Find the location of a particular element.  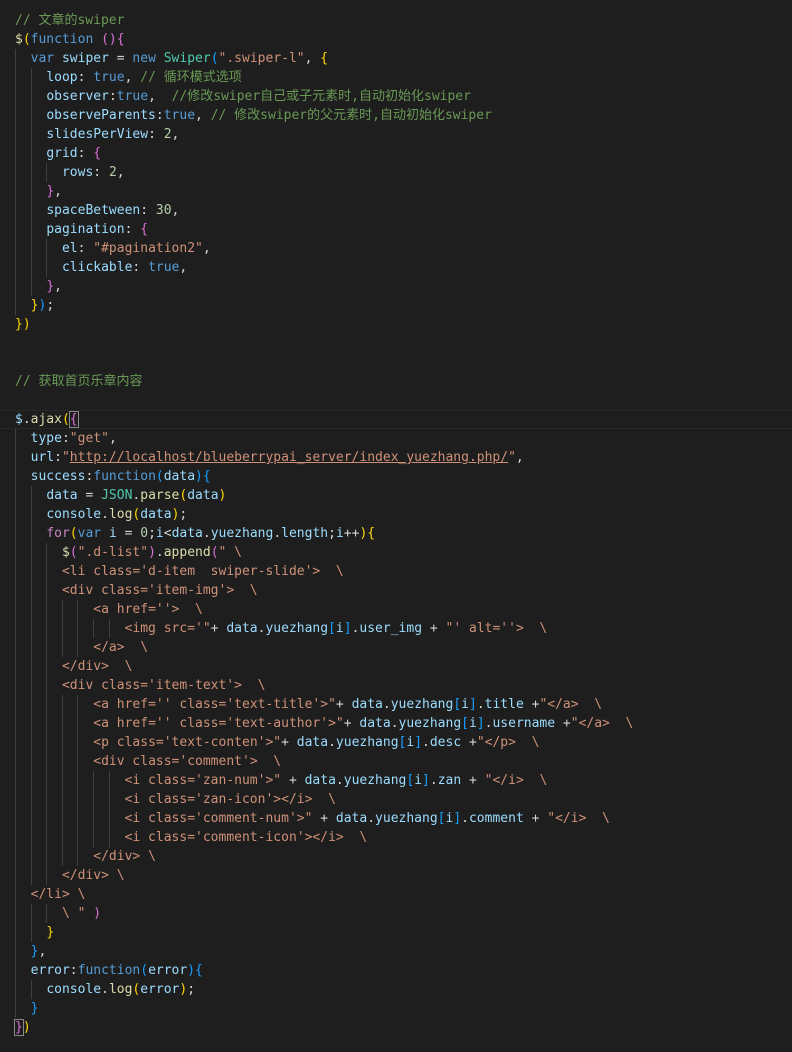

code-token: log is located at coordinates (120, 514).